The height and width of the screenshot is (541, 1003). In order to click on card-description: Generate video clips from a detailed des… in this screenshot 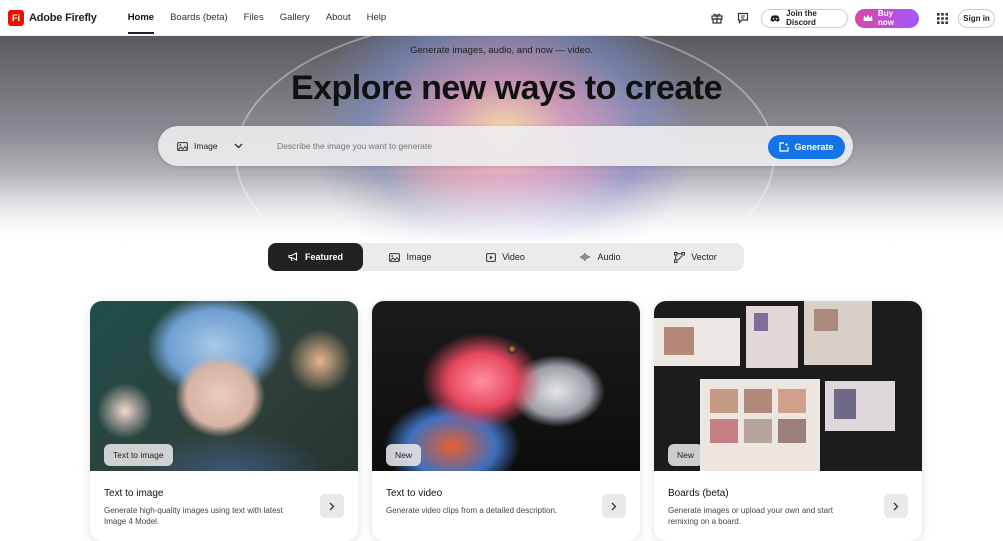, I will do `click(472, 510)`.